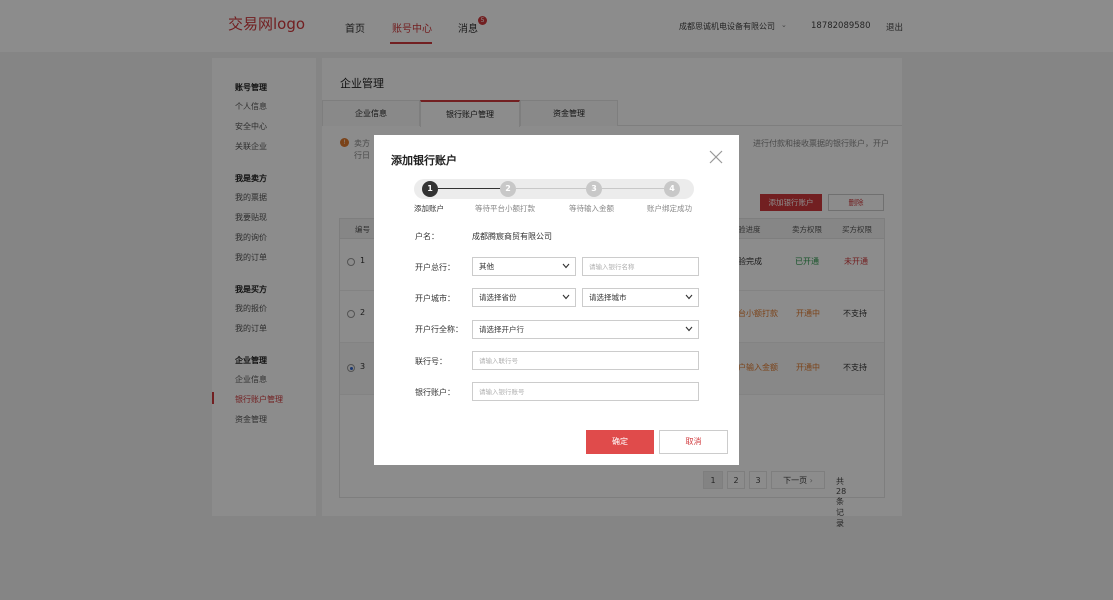 Image resolution: width=1113 pixels, height=600 pixels. Describe the element at coordinates (585, 360) in the screenshot. I see `union-no-input` at that location.